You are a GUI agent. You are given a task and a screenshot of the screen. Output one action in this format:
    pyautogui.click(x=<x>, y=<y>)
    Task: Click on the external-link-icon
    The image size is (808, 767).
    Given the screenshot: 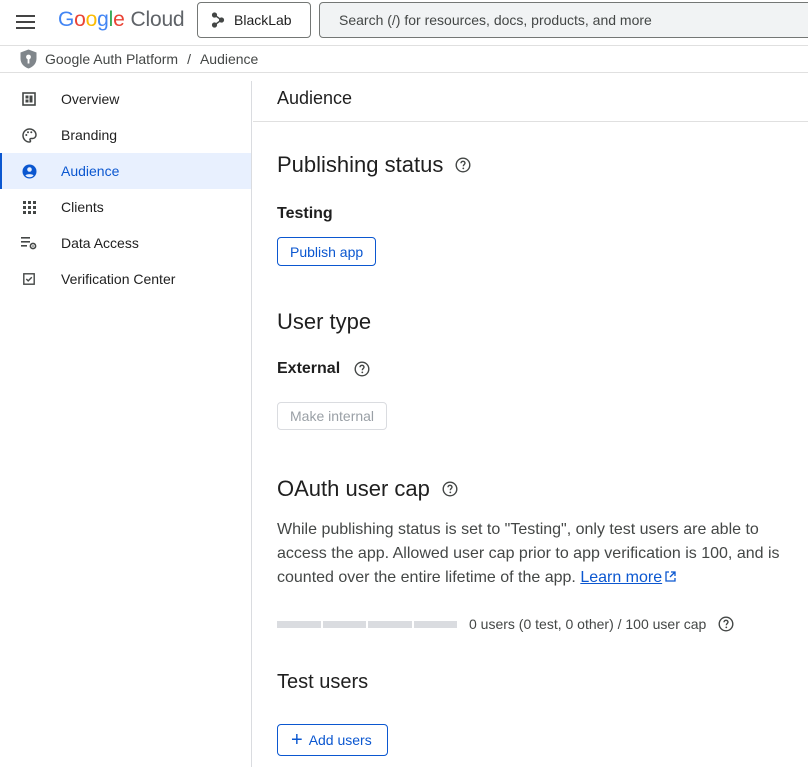 What is the action you would take?
    pyautogui.click(x=670, y=576)
    